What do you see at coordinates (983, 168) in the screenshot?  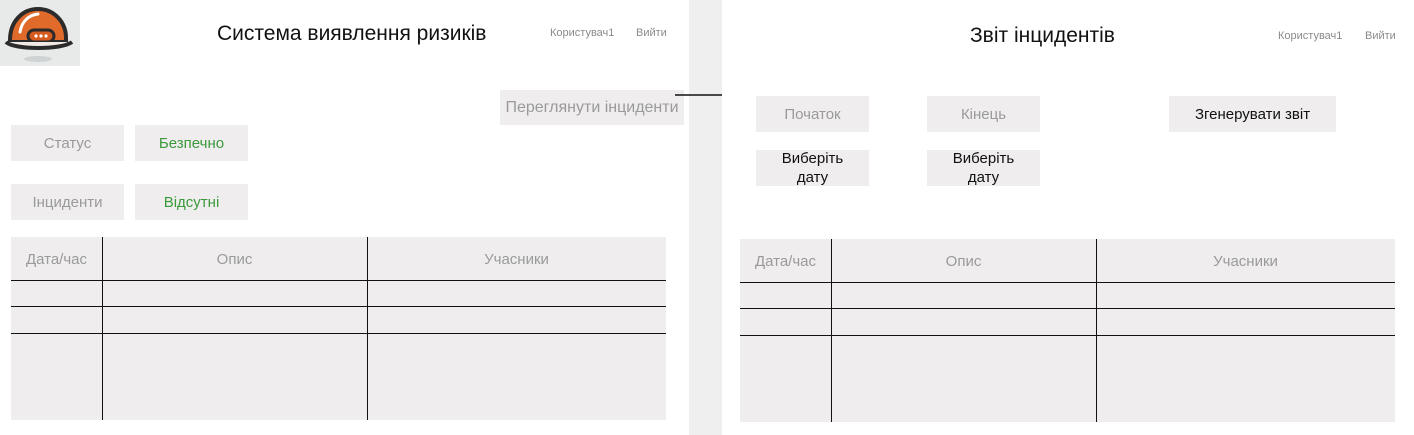 I see `end-date-picker-button: Виберіть дату` at bounding box center [983, 168].